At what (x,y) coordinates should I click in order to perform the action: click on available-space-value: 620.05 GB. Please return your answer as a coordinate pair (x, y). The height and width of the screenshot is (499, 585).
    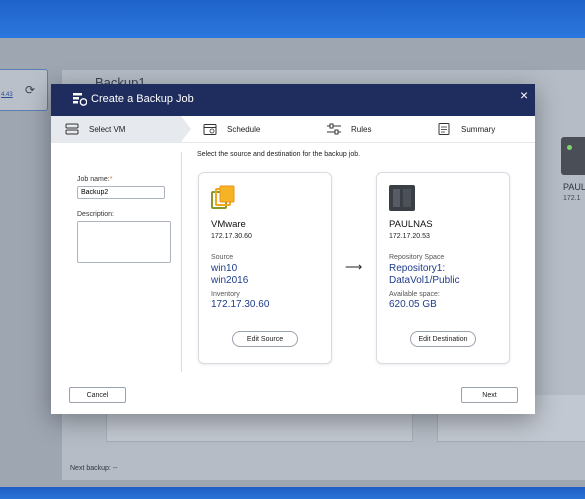
    Looking at the image, I should click on (413, 304).